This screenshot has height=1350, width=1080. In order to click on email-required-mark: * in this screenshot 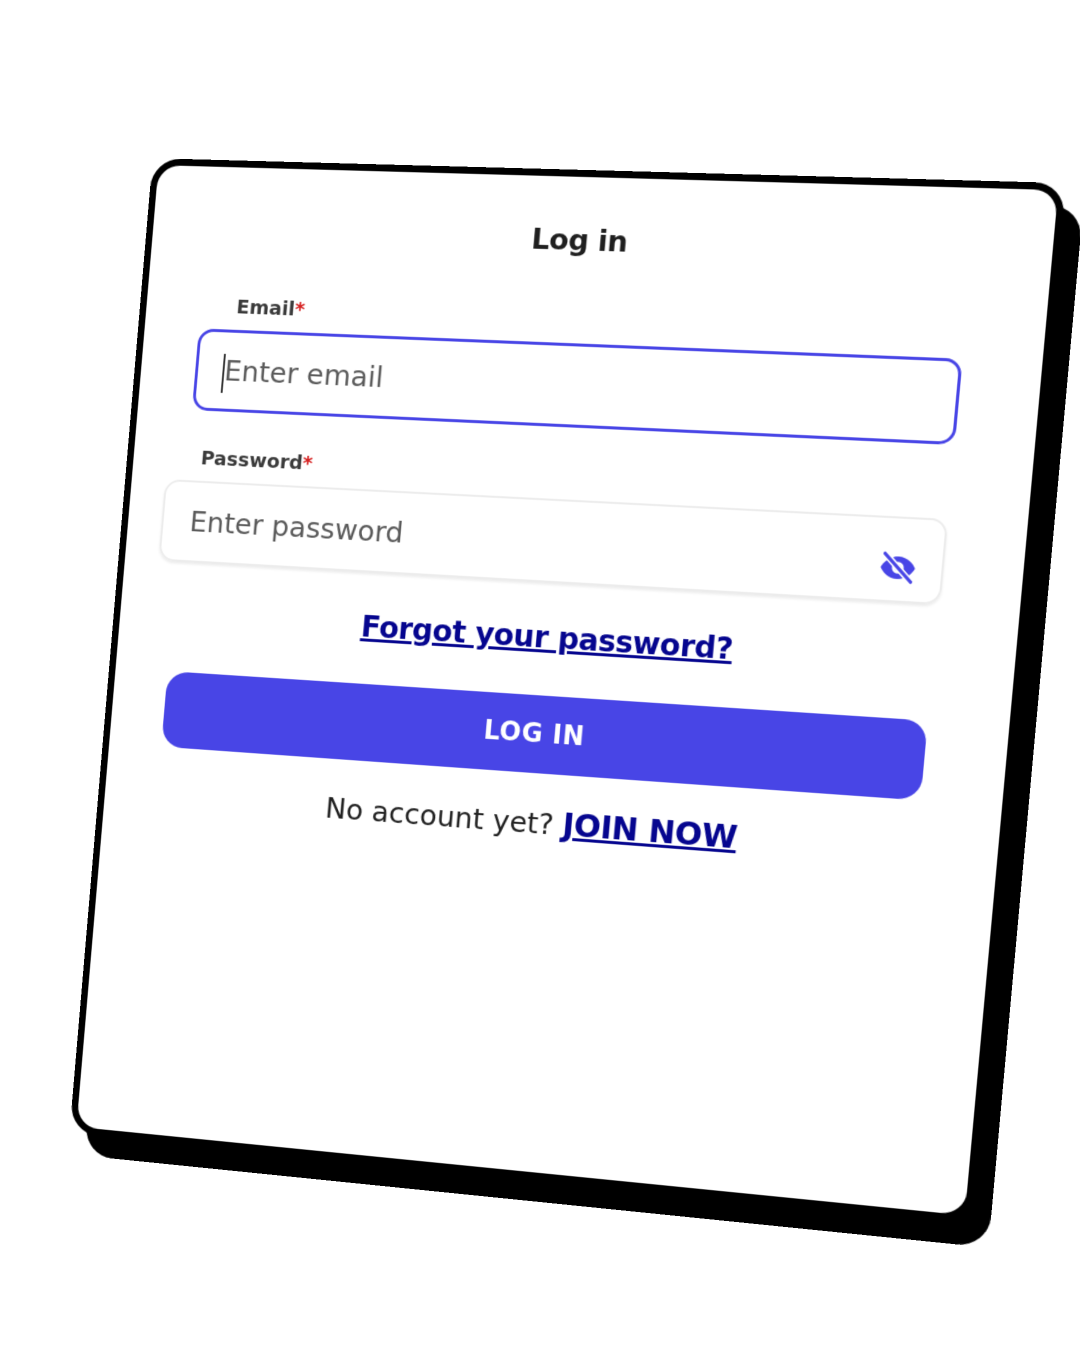, I will do `click(299, 308)`.